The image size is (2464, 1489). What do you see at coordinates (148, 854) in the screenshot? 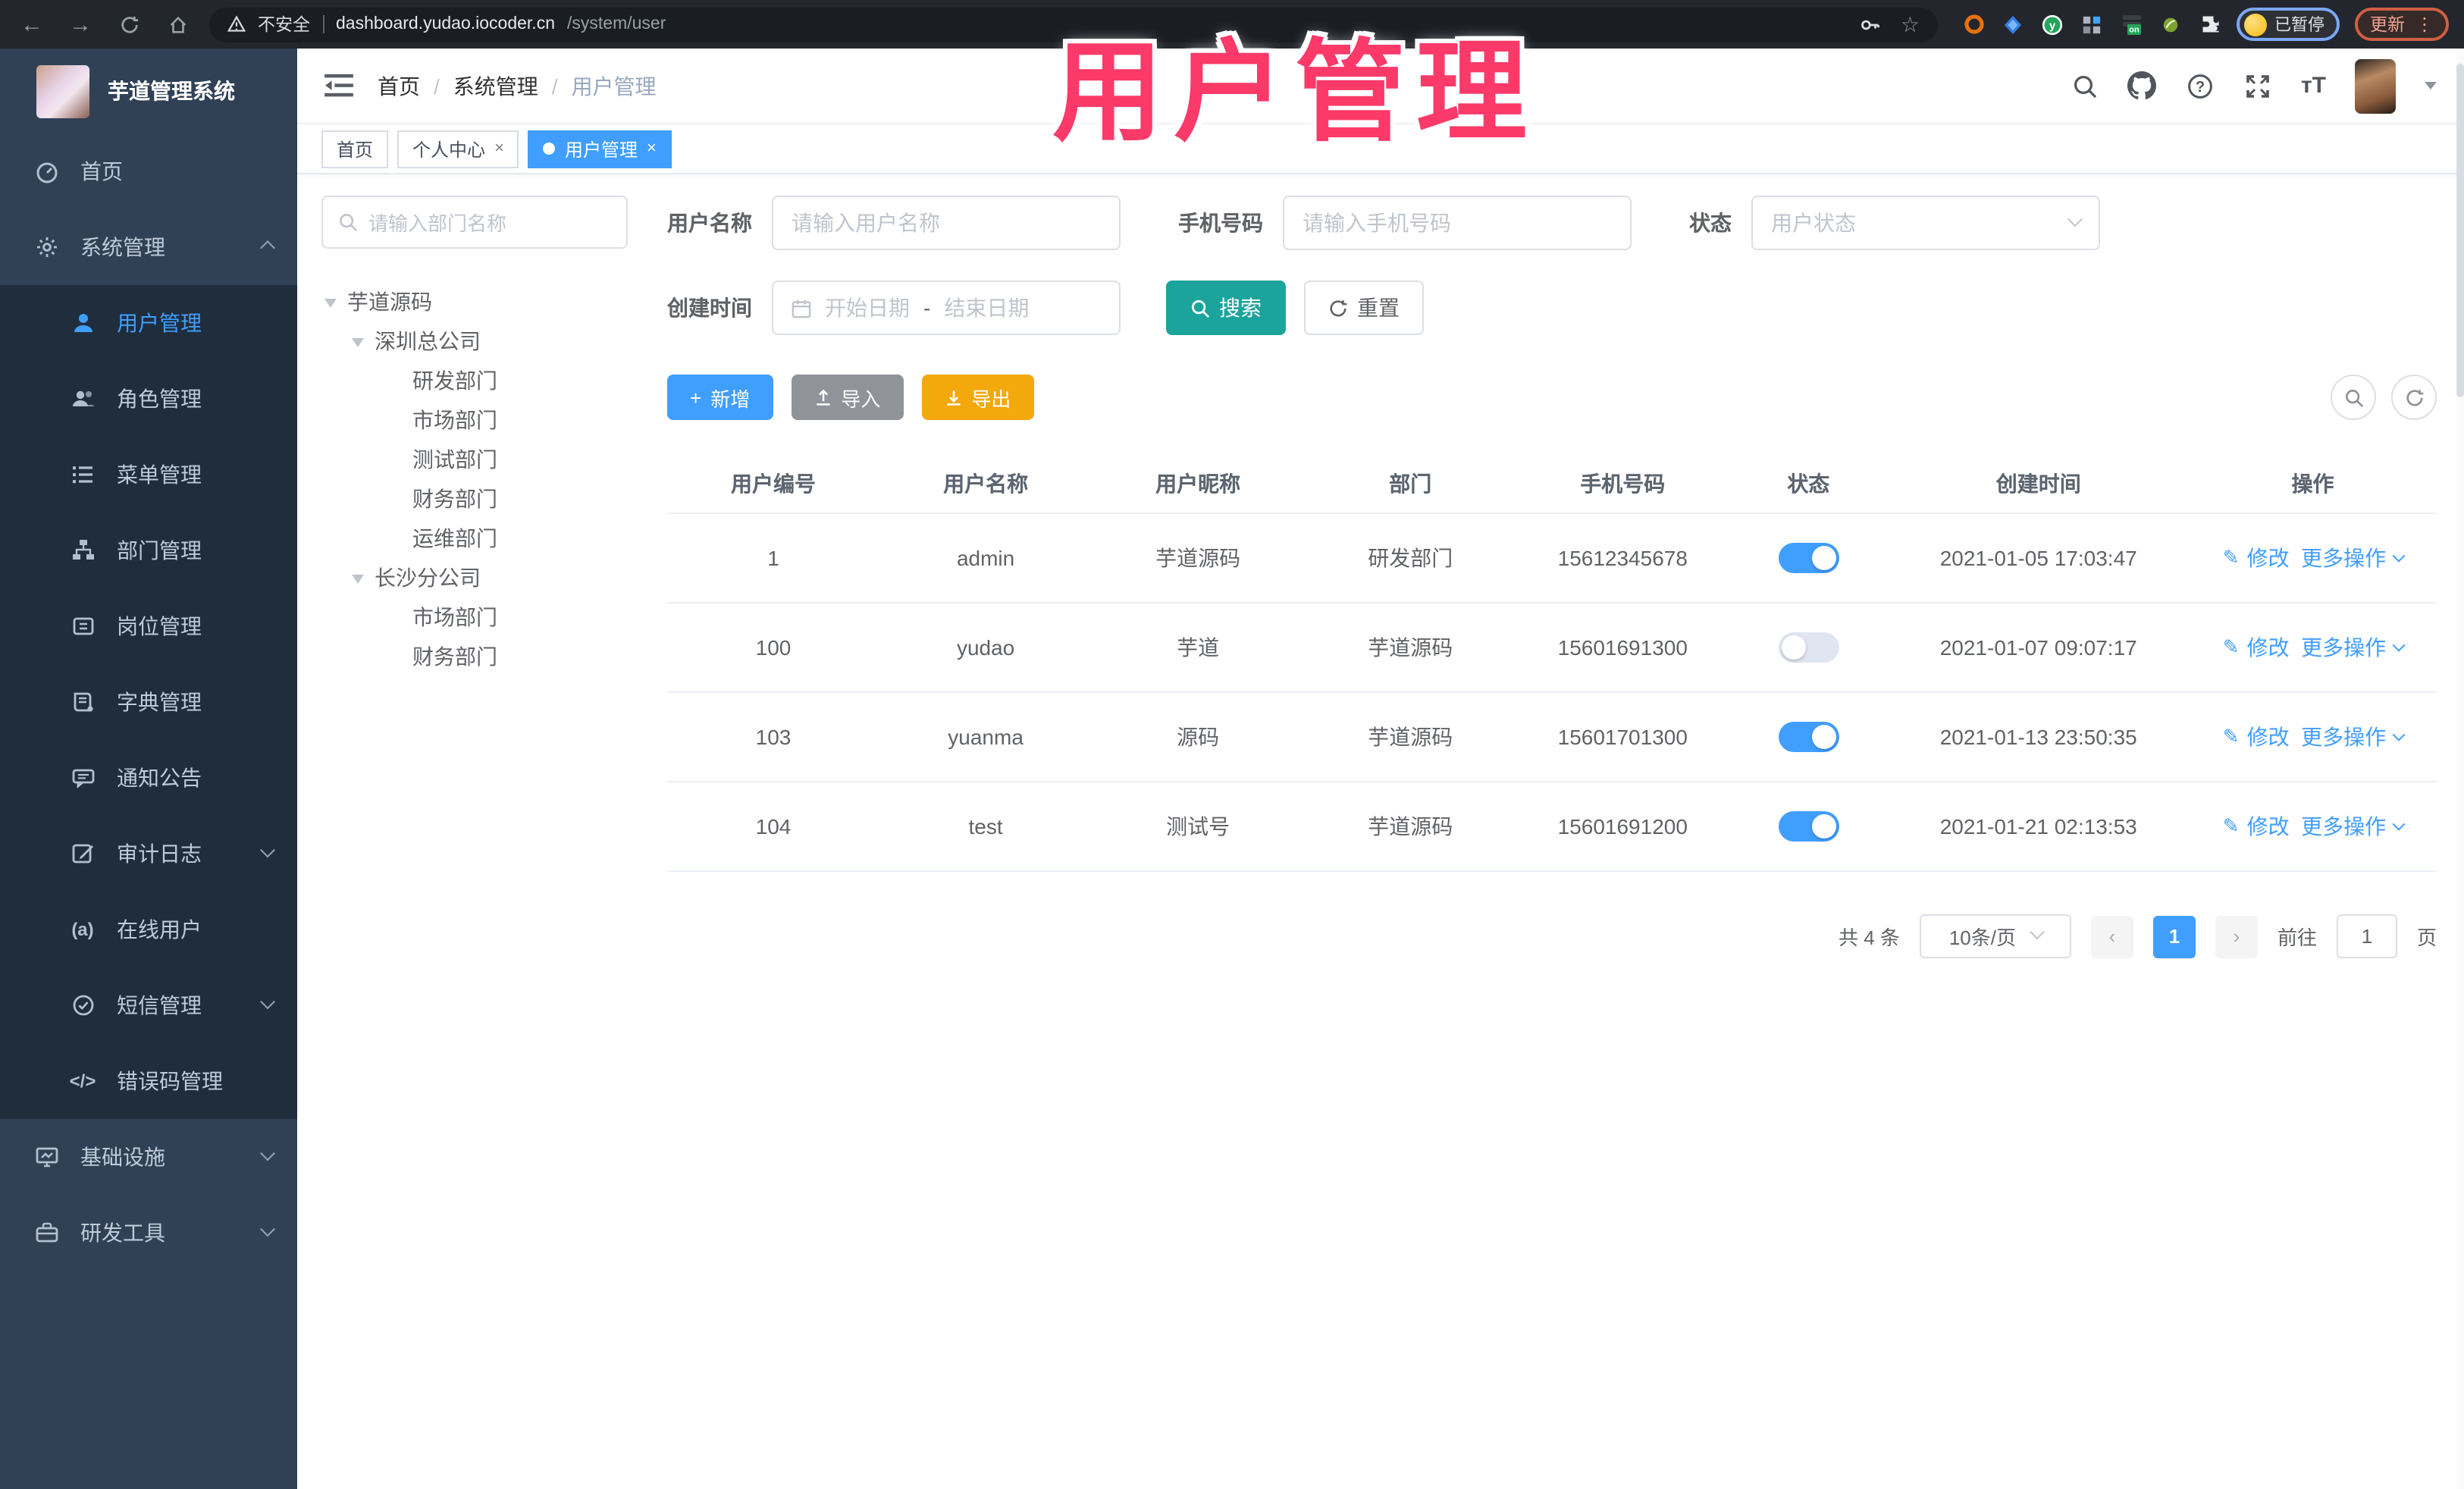
I see `sidebar-item-audit-log: 审计日志` at bounding box center [148, 854].